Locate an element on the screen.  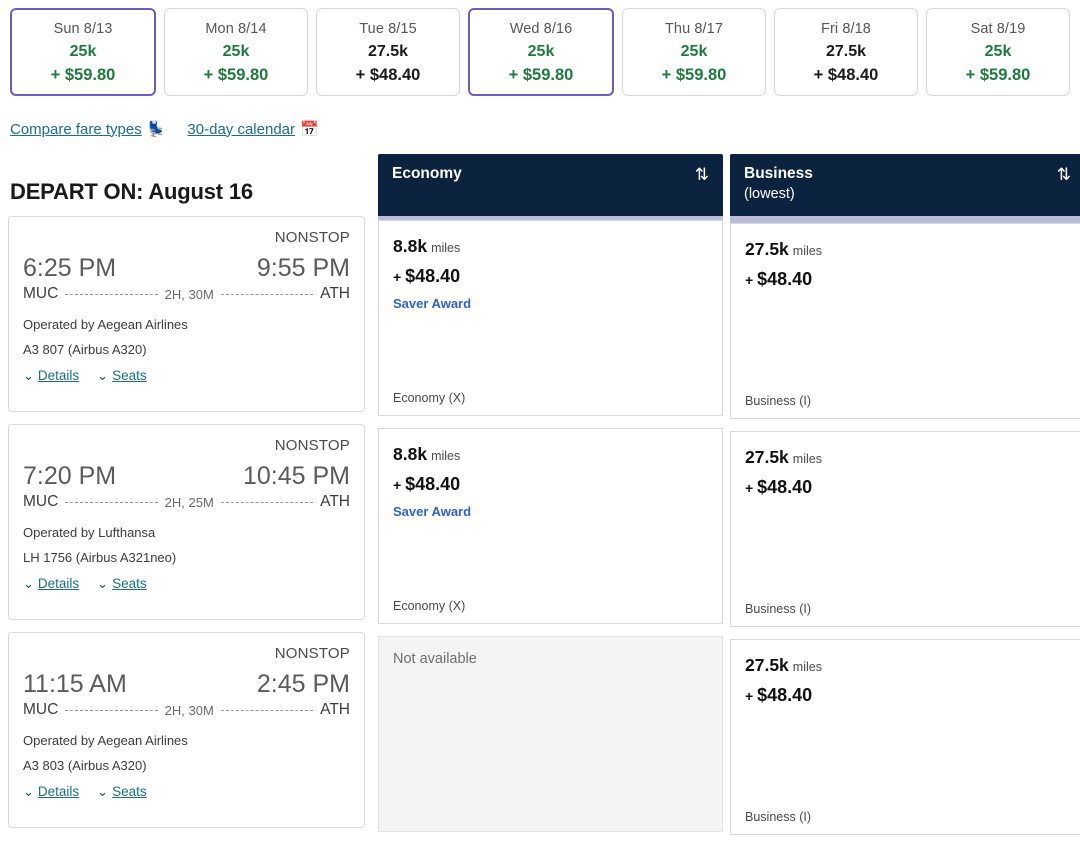
destination-code: ATH is located at coordinates (335, 293).